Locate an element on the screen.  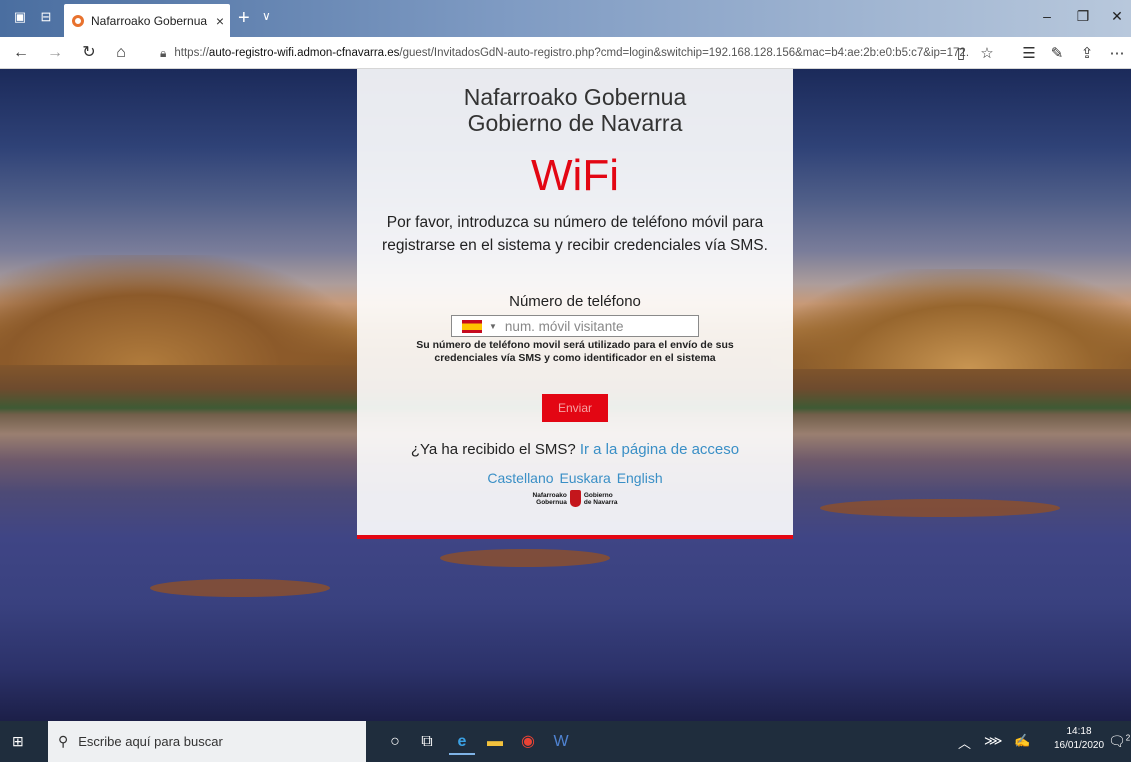
send-button: Enviar is located at coordinates (575, 408).